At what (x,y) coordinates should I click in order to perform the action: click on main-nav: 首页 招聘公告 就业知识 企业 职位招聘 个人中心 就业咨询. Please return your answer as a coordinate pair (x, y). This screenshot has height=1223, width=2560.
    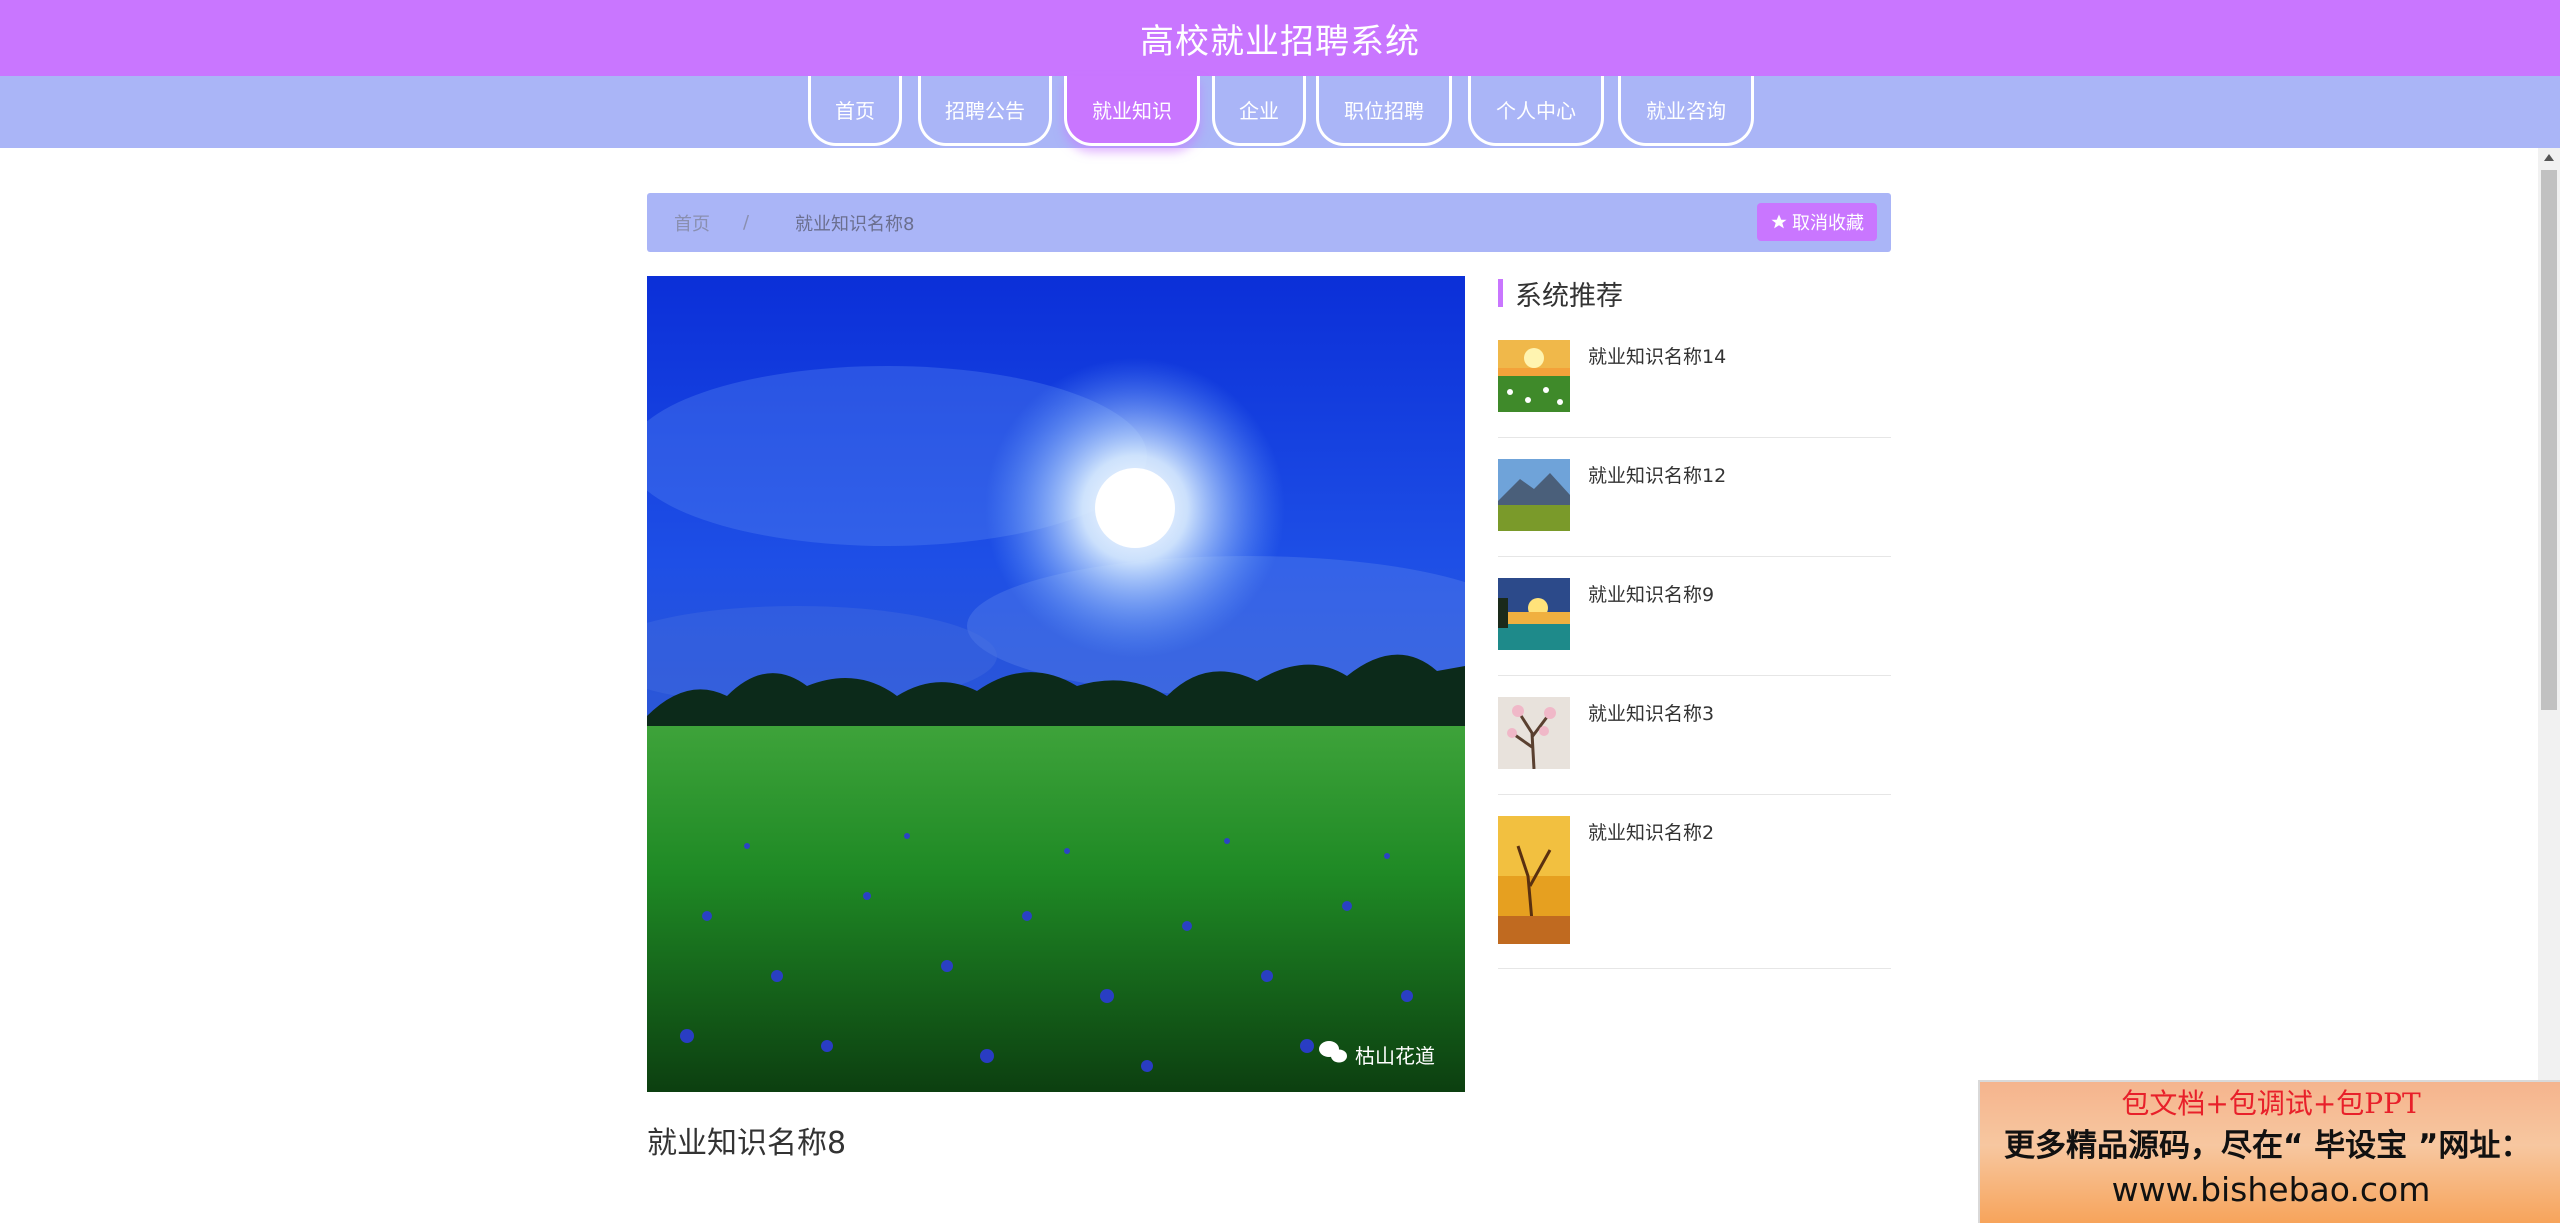
    Looking at the image, I should click on (1280, 112).